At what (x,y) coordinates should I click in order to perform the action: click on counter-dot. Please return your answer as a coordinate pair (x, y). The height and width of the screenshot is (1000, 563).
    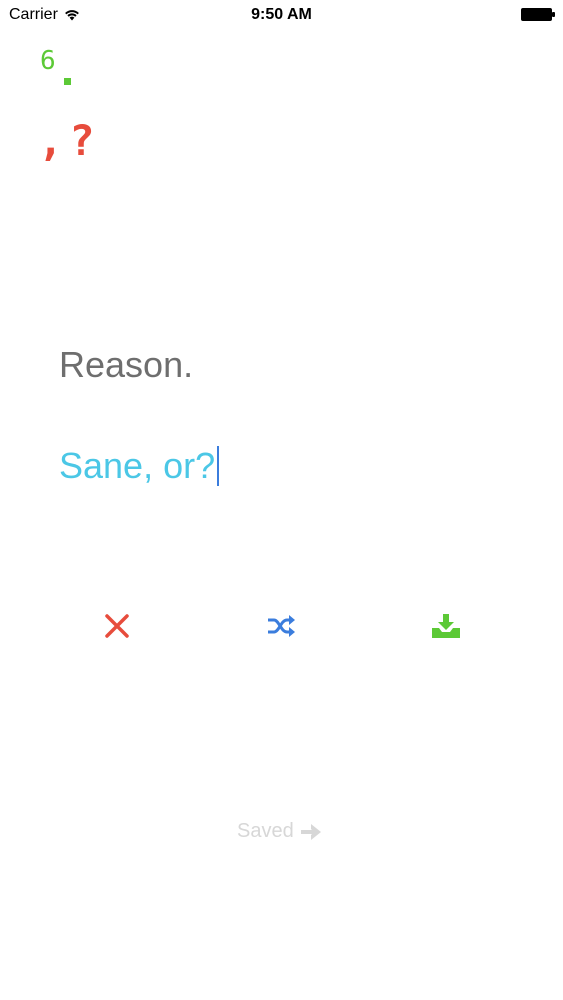
    Looking at the image, I should click on (67, 81).